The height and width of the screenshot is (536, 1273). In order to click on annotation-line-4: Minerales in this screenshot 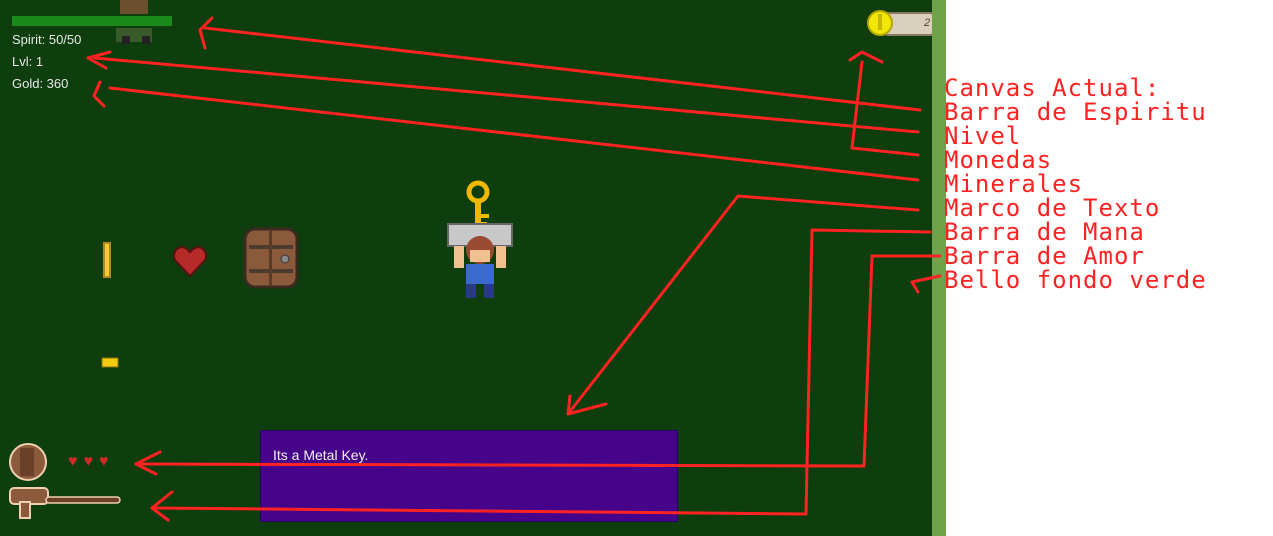, I will do `click(1014, 184)`.